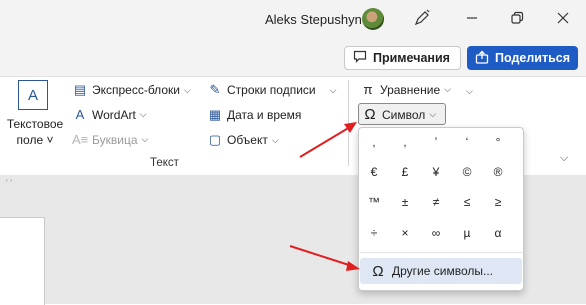  What do you see at coordinates (498, 233) in the screenshot?
I see `symbol-cell: α` at bounding box center [498, 233].